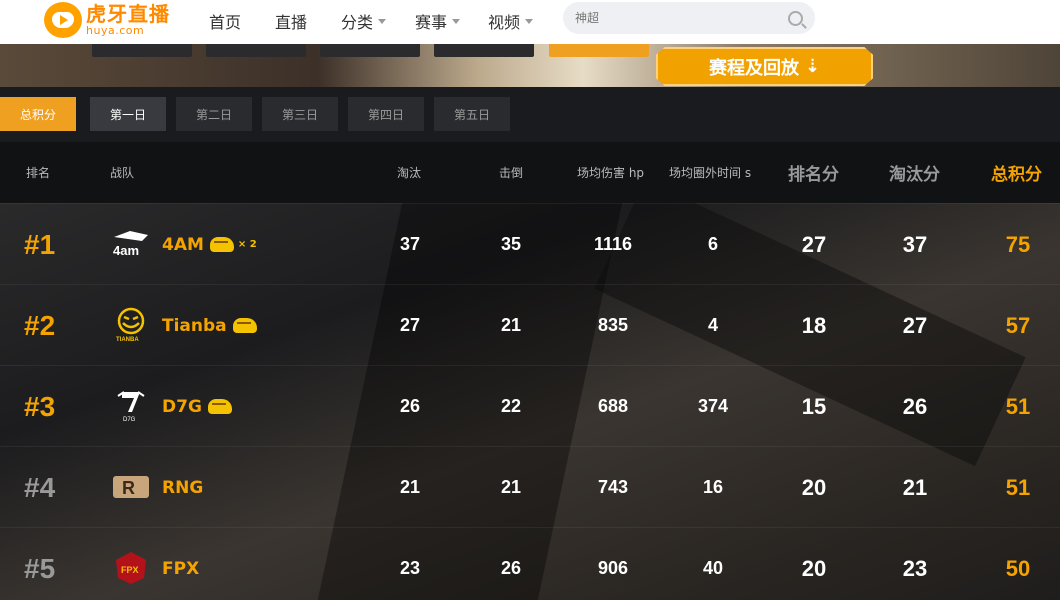  I want to click on team-name: RNG, so click(183, 487).